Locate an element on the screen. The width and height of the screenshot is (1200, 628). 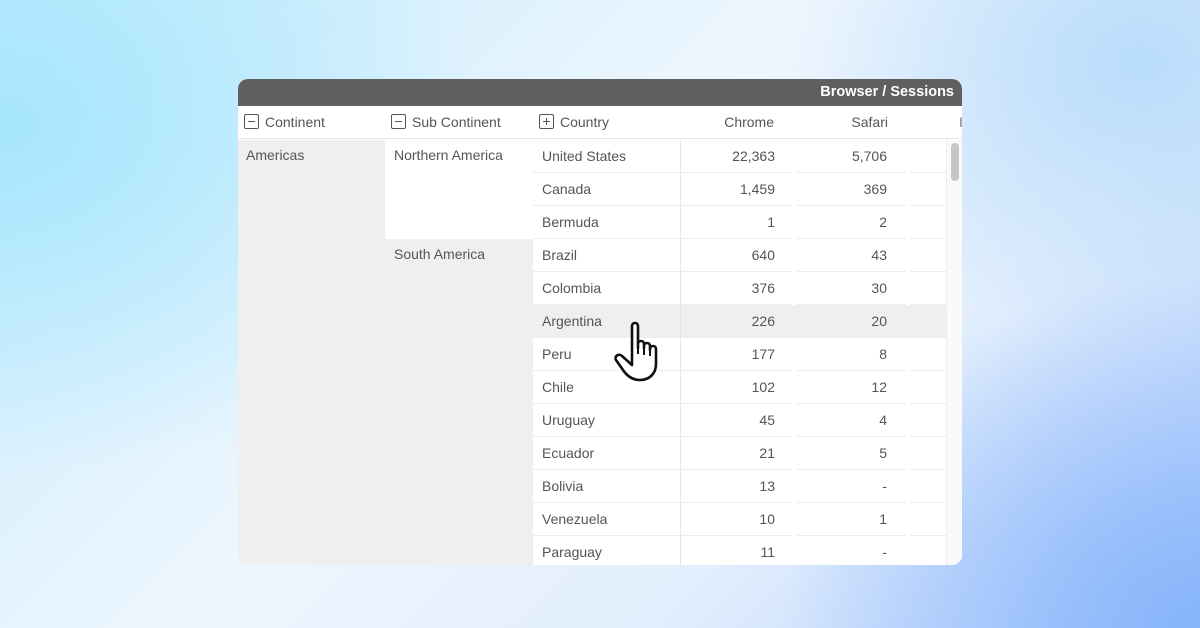
chrome-sessions-cell: 102 is located at coordinates (736, 387).